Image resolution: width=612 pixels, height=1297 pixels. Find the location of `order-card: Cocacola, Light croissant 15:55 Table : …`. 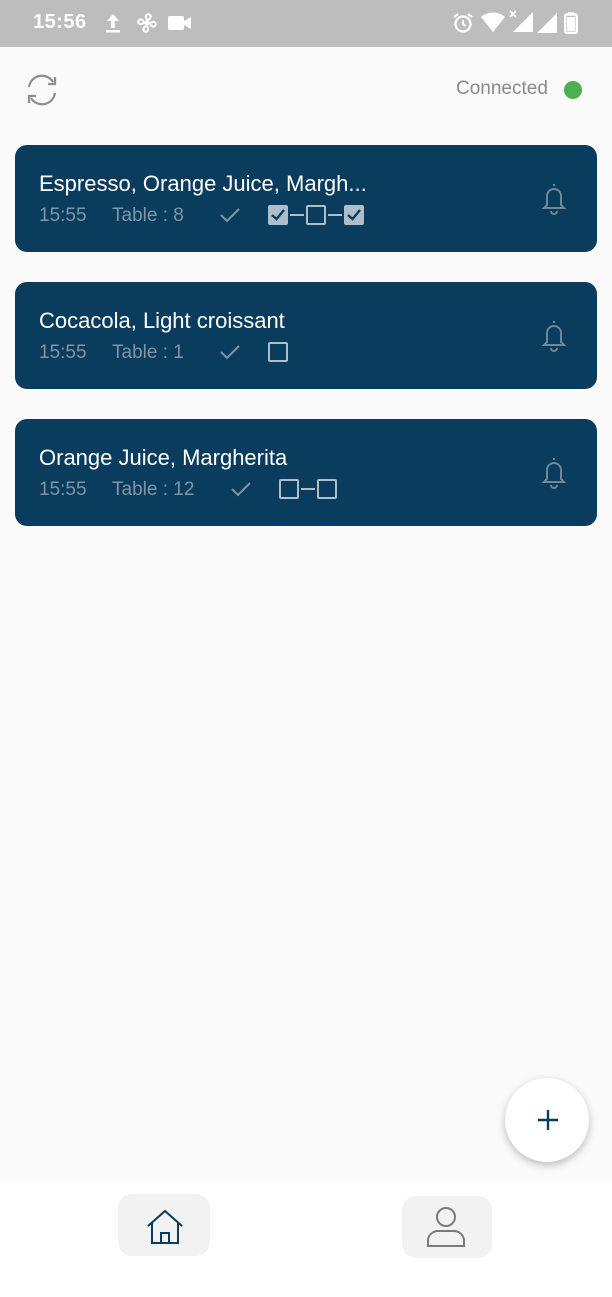

order-card: Cocacola, Light croissant 15:55 Table : … is located at coordinates (306, 335).